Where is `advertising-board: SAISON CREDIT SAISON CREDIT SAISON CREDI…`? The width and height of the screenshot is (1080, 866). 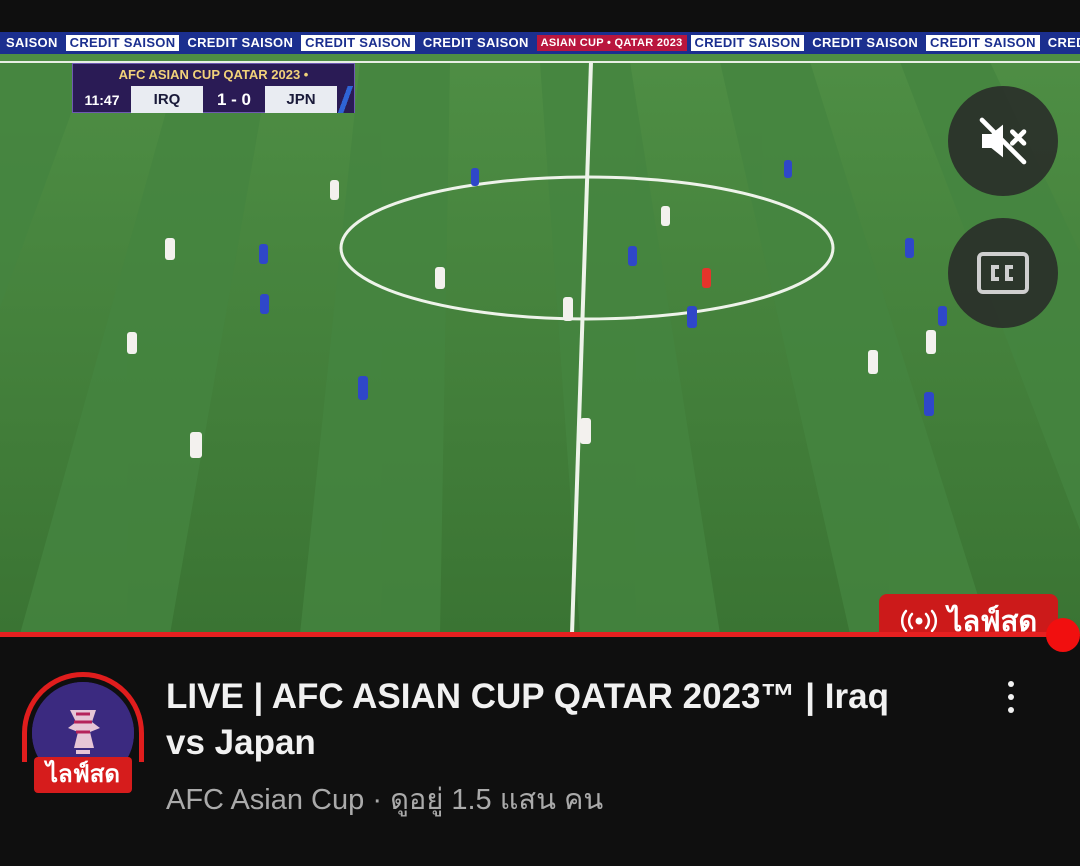
advertising-board: SAISON CREDIT SAISON CREDIT SAISON CREDI… is located at coordinates (540, 43).